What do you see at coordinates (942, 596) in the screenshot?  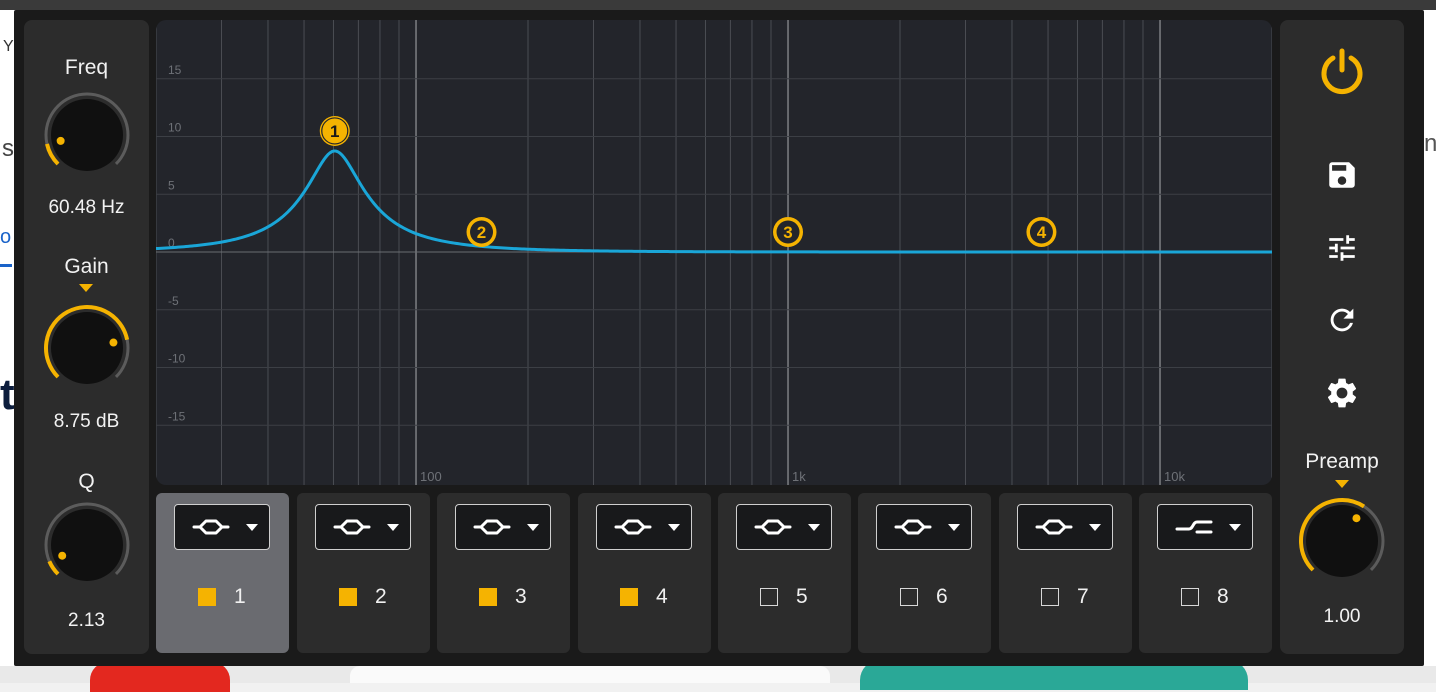 I see `band-number-label: 6` at bounding box center [942, 596].